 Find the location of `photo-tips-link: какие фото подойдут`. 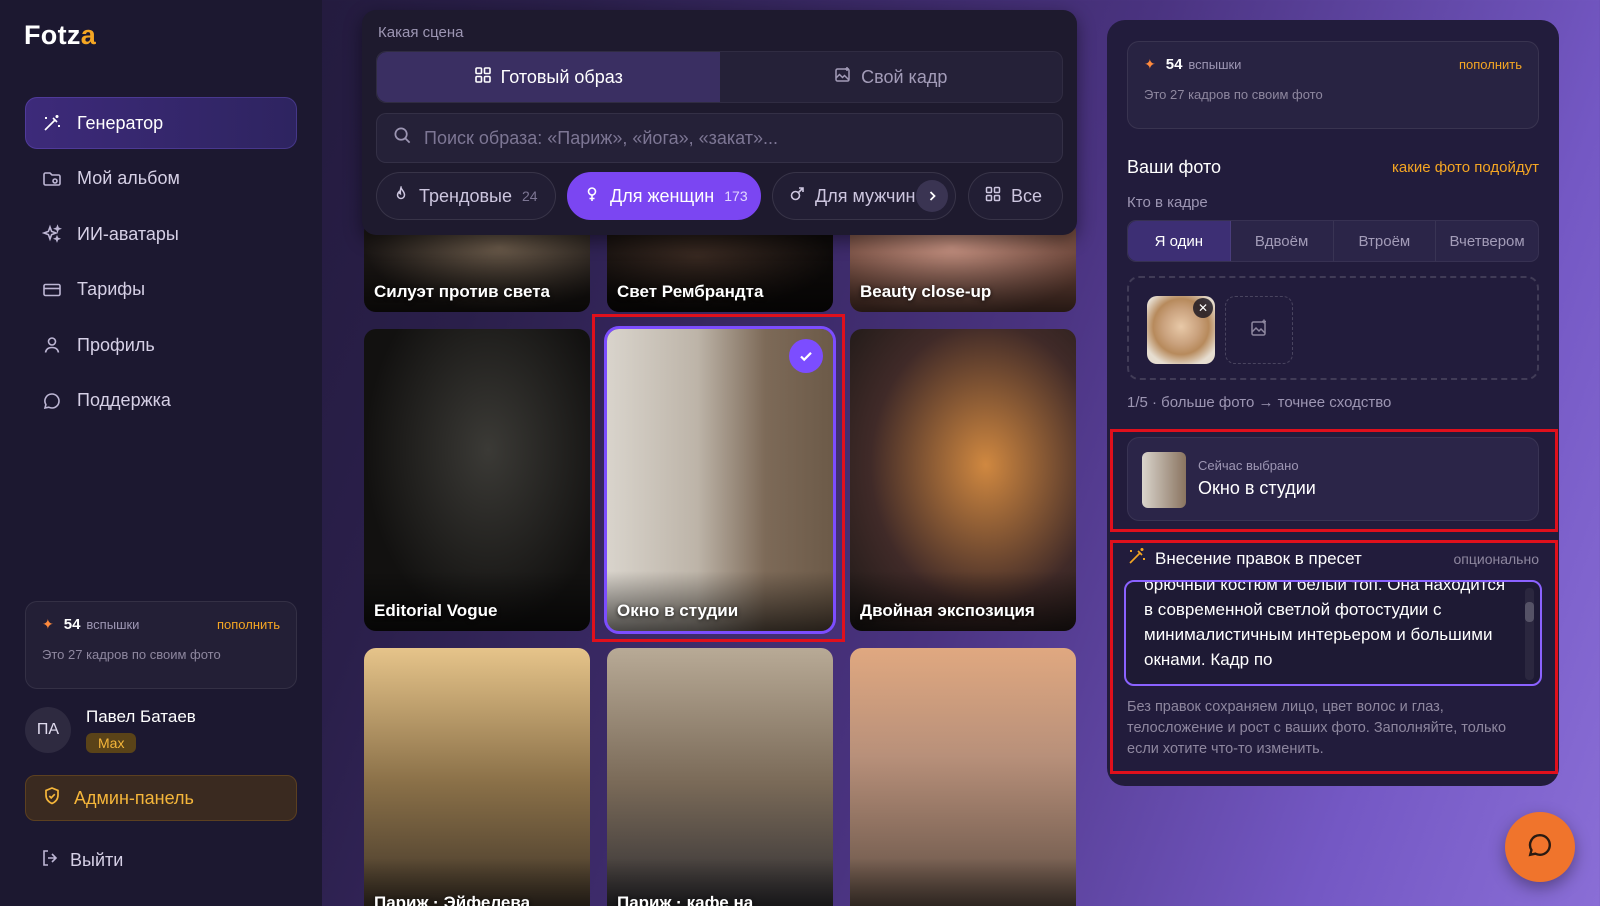

photo-tips-link: какие фото подойдут is located at coordinates (1465, 167).